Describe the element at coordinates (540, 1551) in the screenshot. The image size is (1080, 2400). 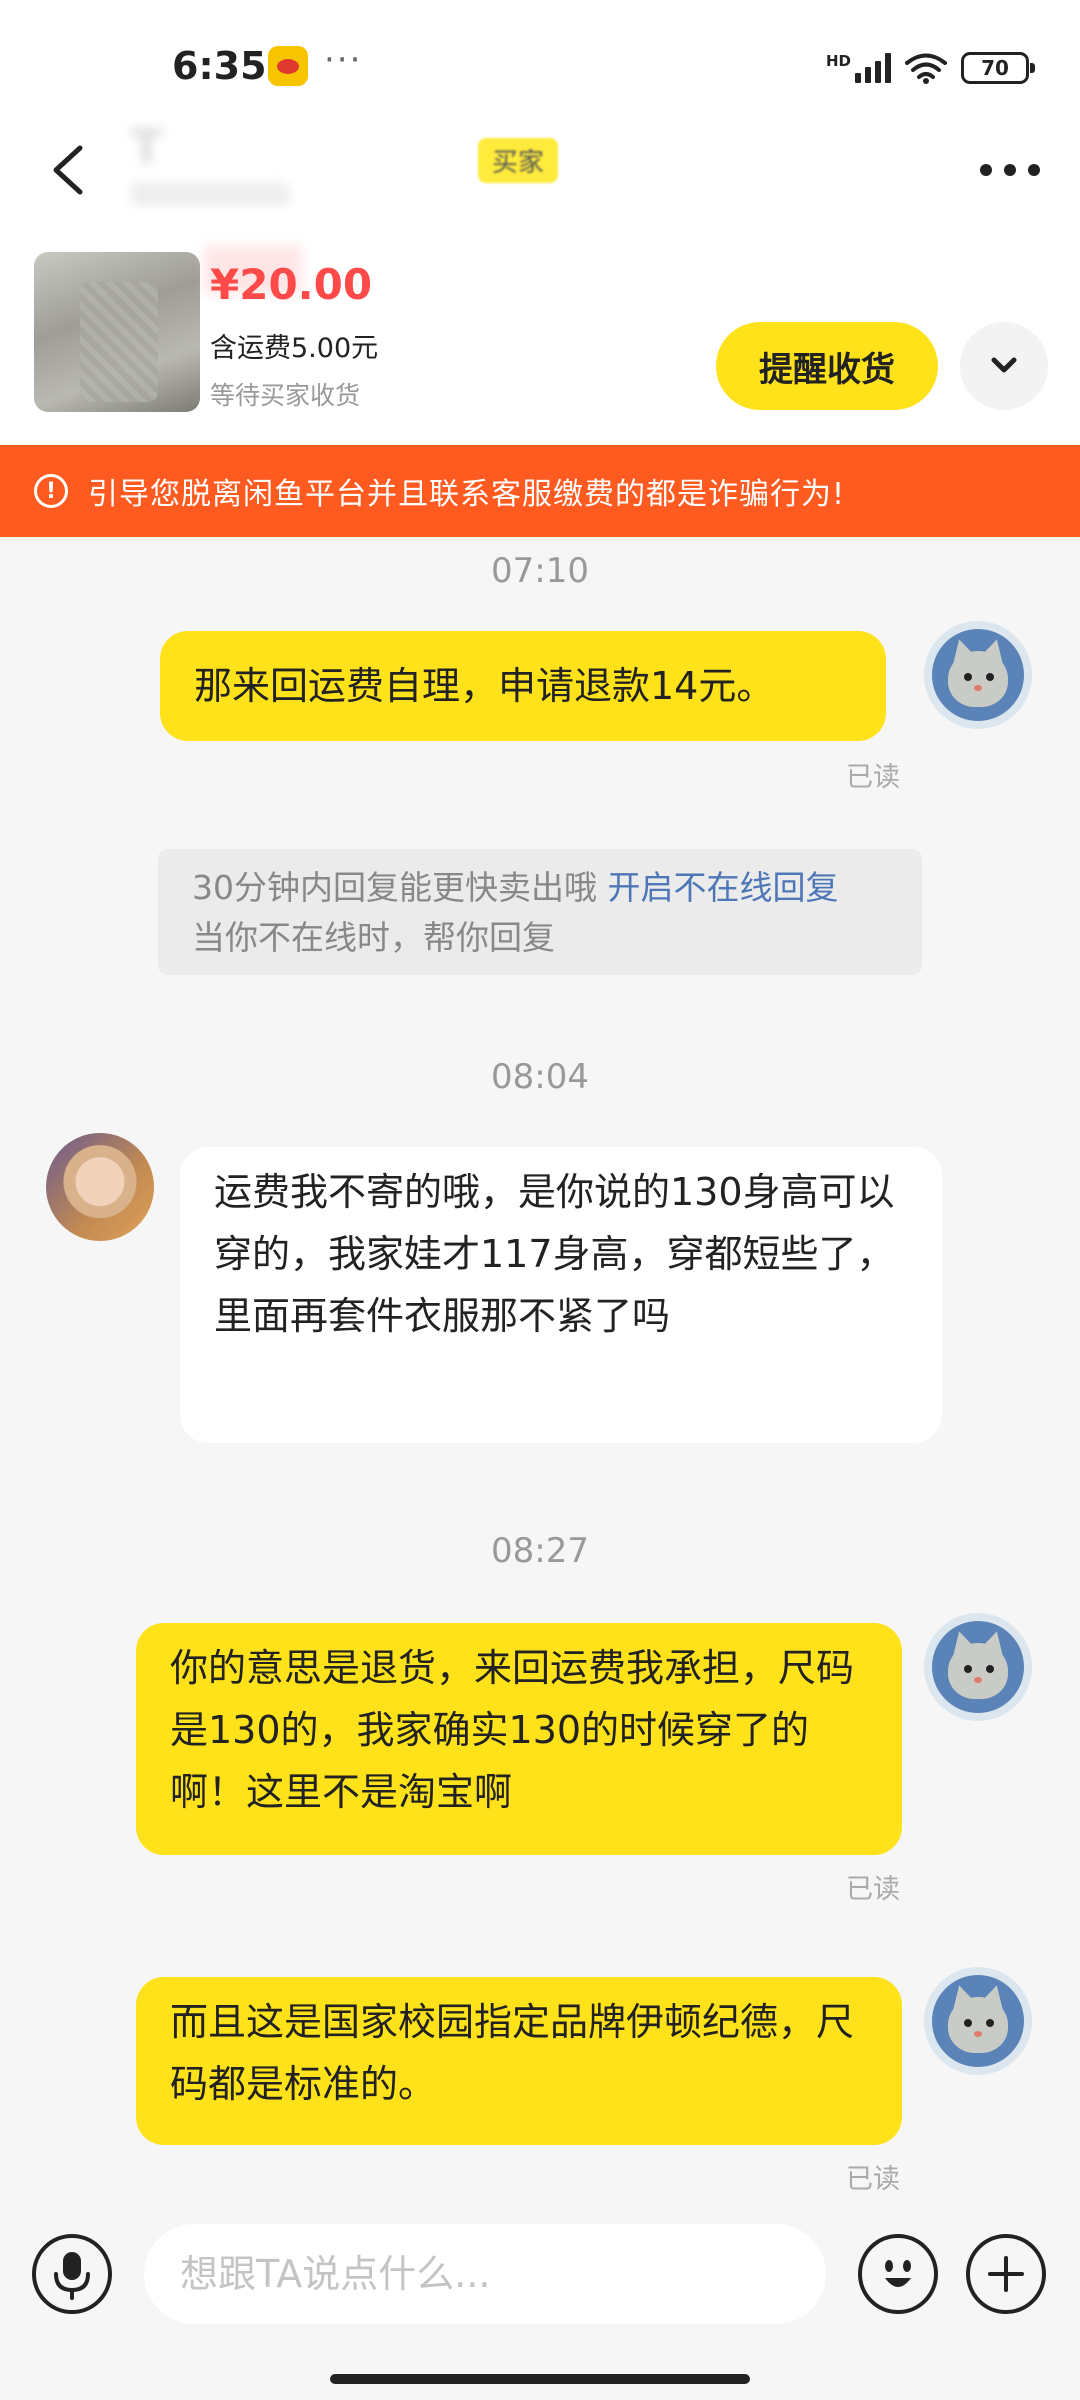
I see `message-timestamp: 08:27` at that location.